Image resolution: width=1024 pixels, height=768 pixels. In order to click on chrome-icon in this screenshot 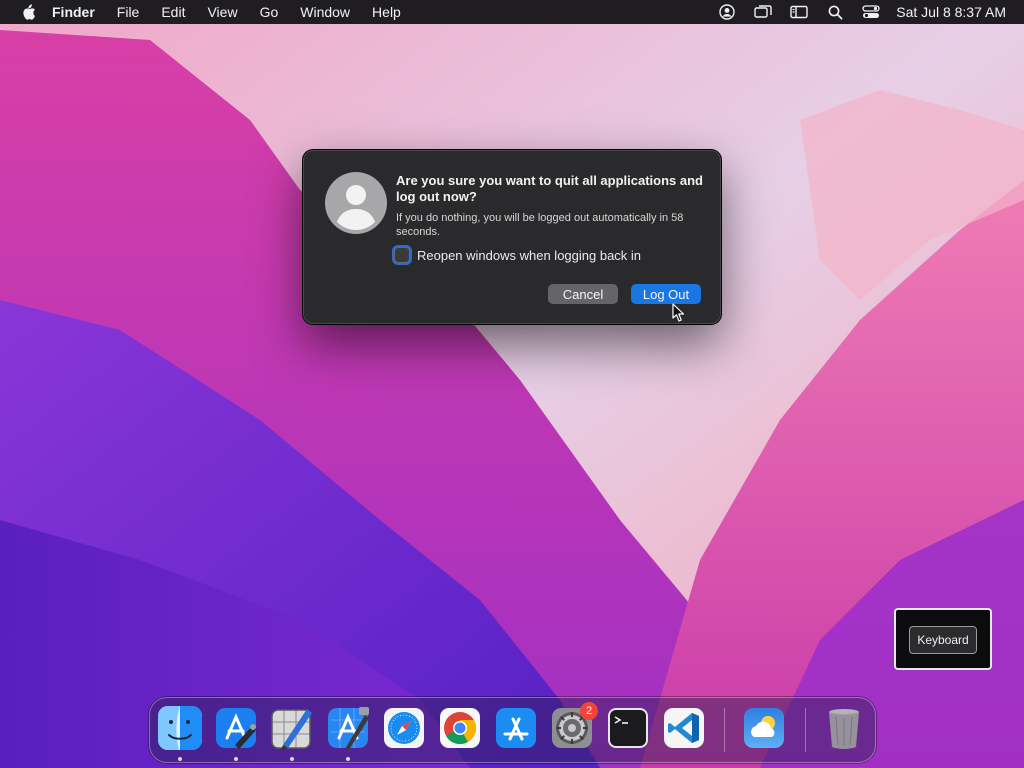, I will do `click(460, 728)`.